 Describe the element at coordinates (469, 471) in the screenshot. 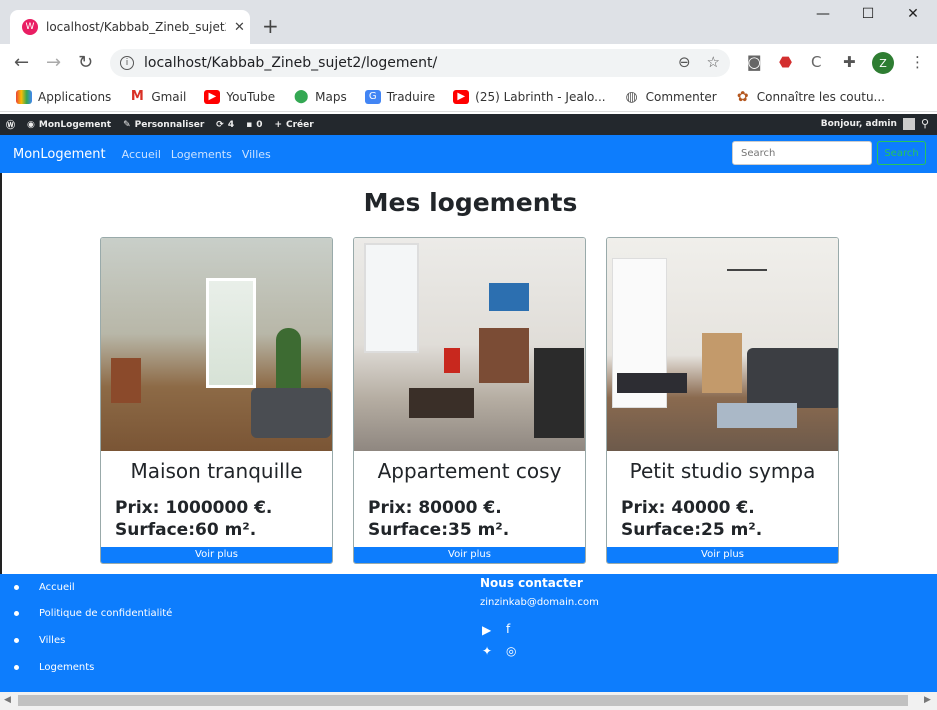

I see `listing-title: Appartement cosy` at that location.